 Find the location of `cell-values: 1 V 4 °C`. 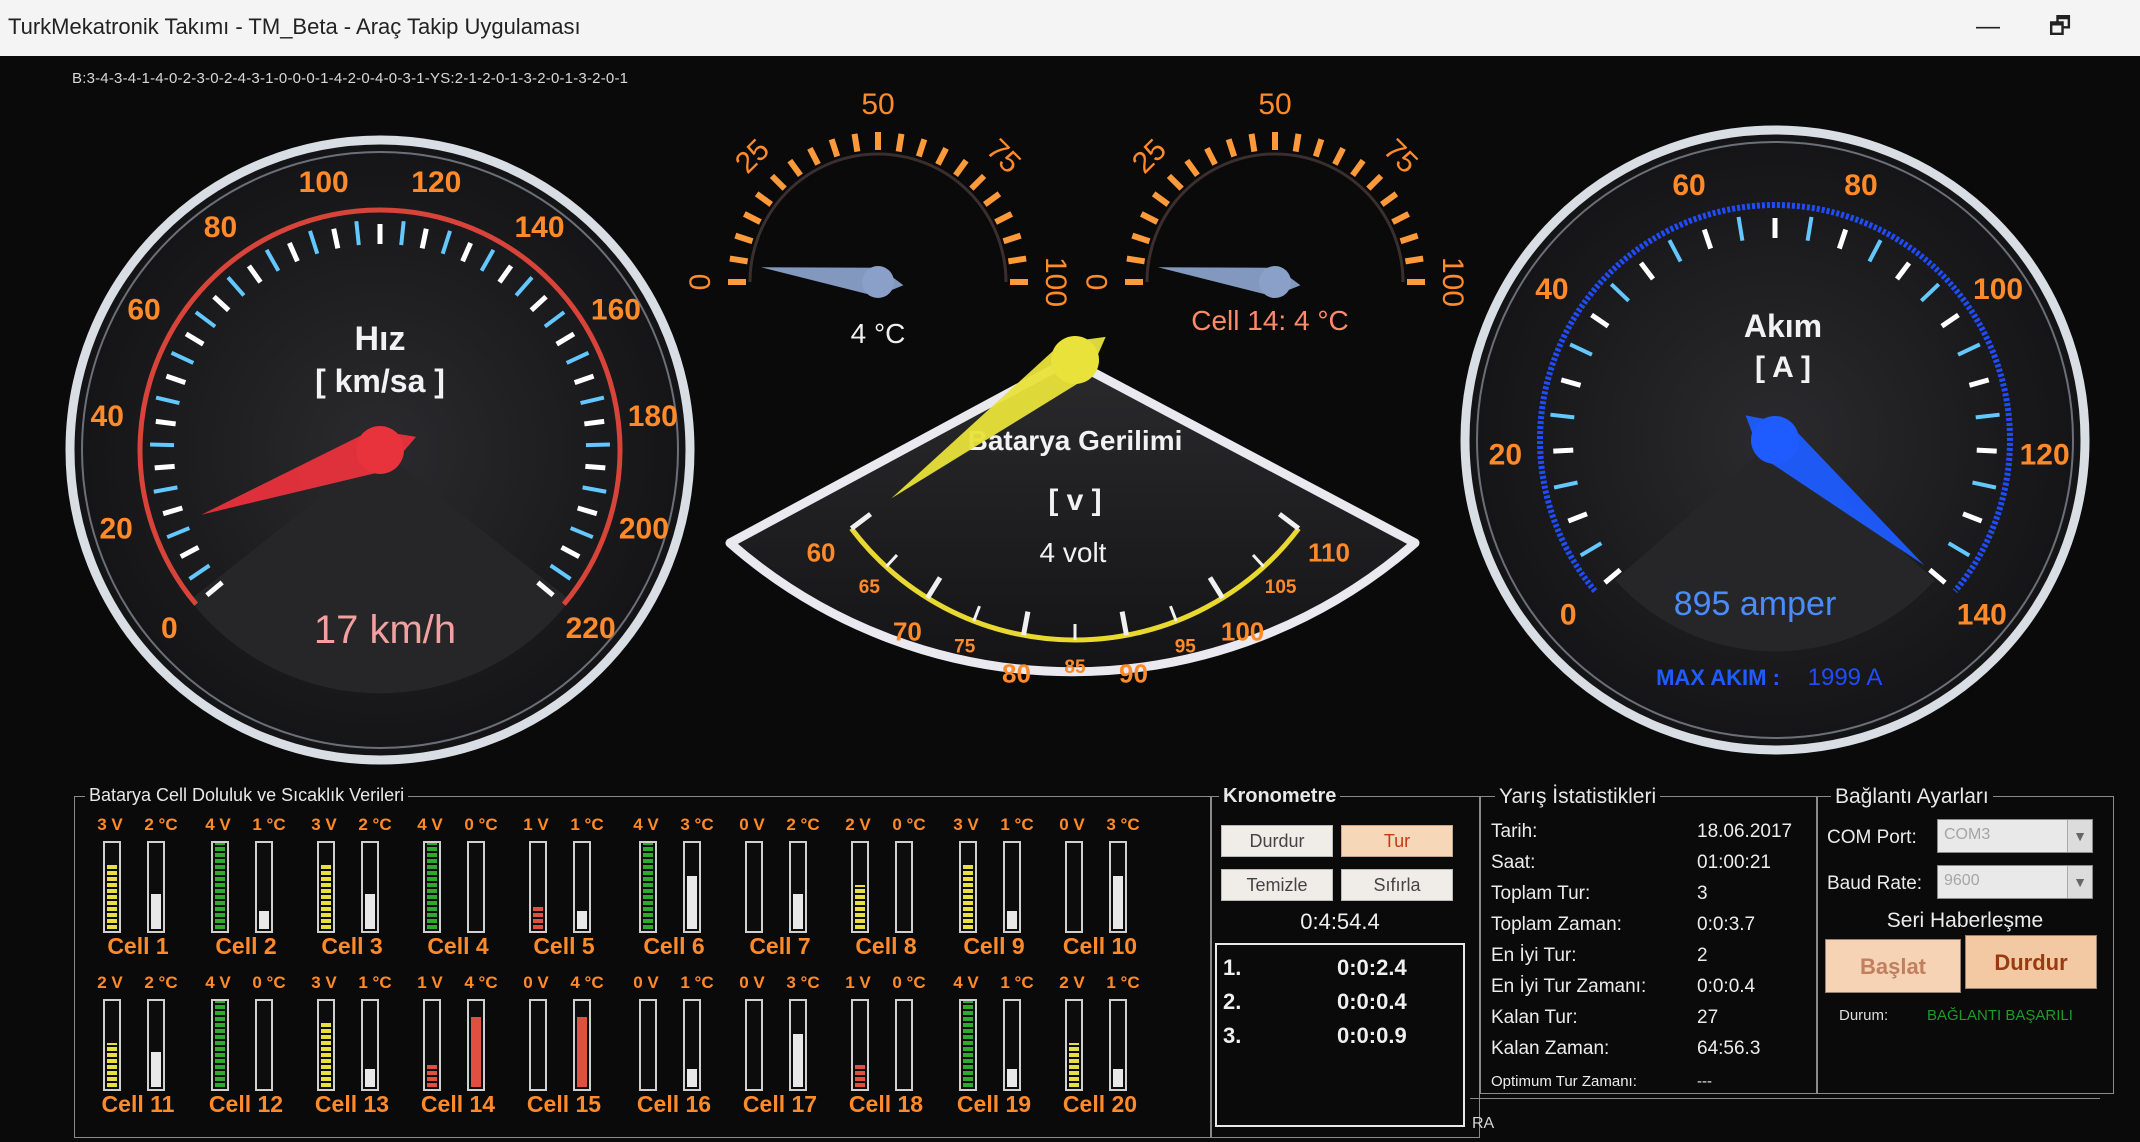

cell-values: 1 V 4 °C is located at coordinates (458, 984).